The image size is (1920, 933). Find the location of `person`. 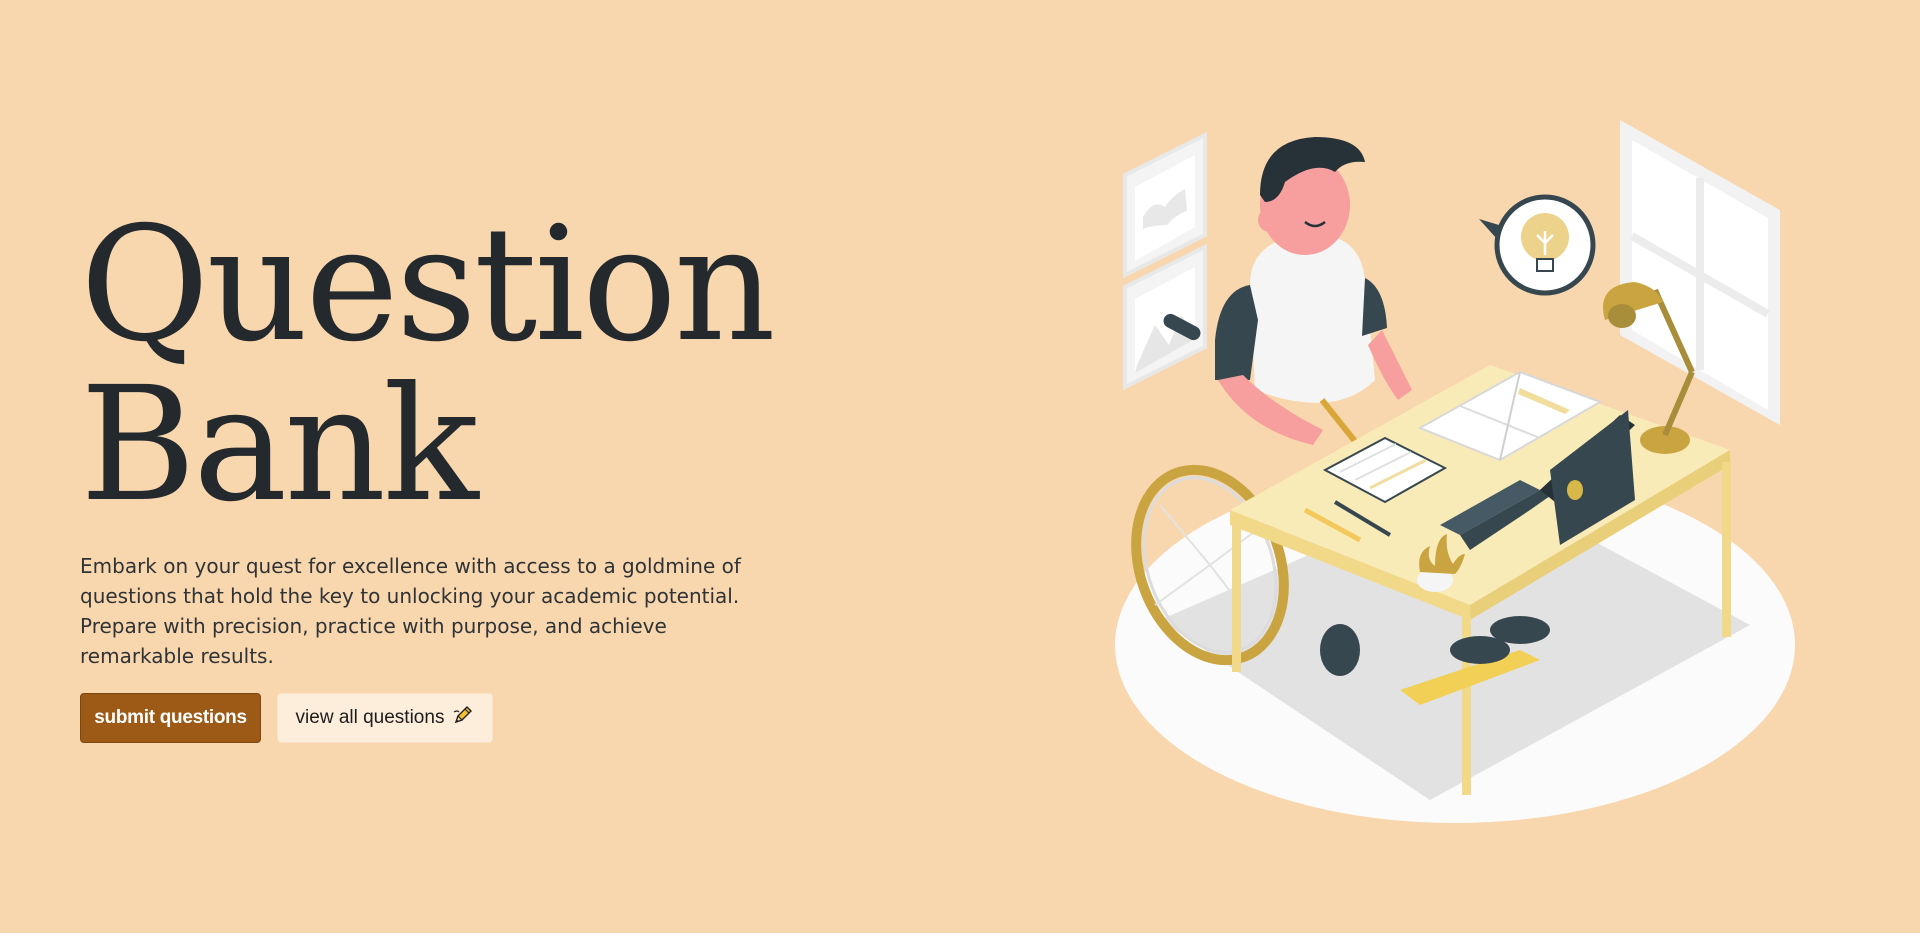

person is located at coordinates (1313, 294).